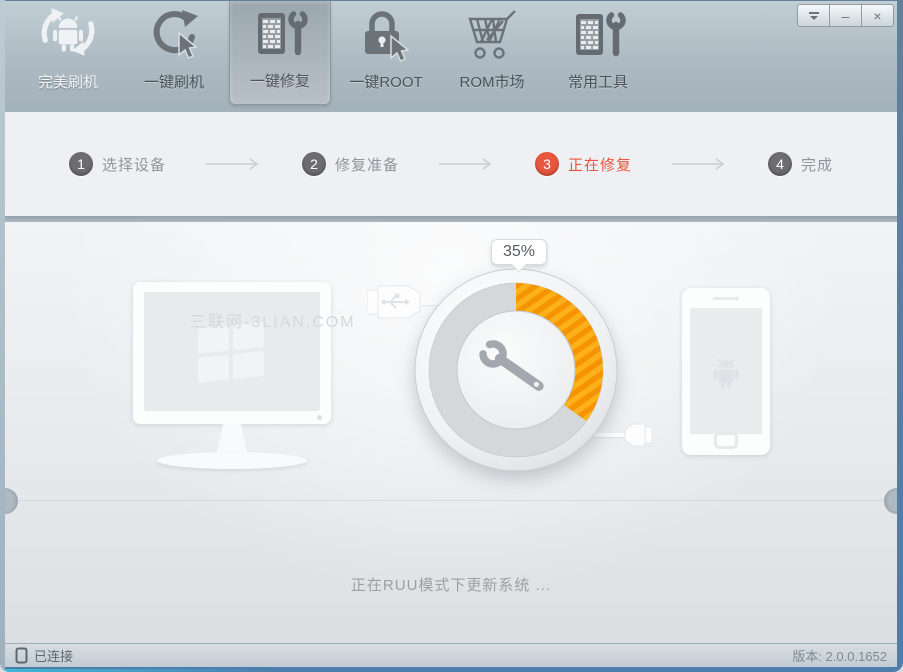  What do you see at coordinates (313, 164) in the screenshot?
I see `step-number: 2` at bounding box center [313, 164].